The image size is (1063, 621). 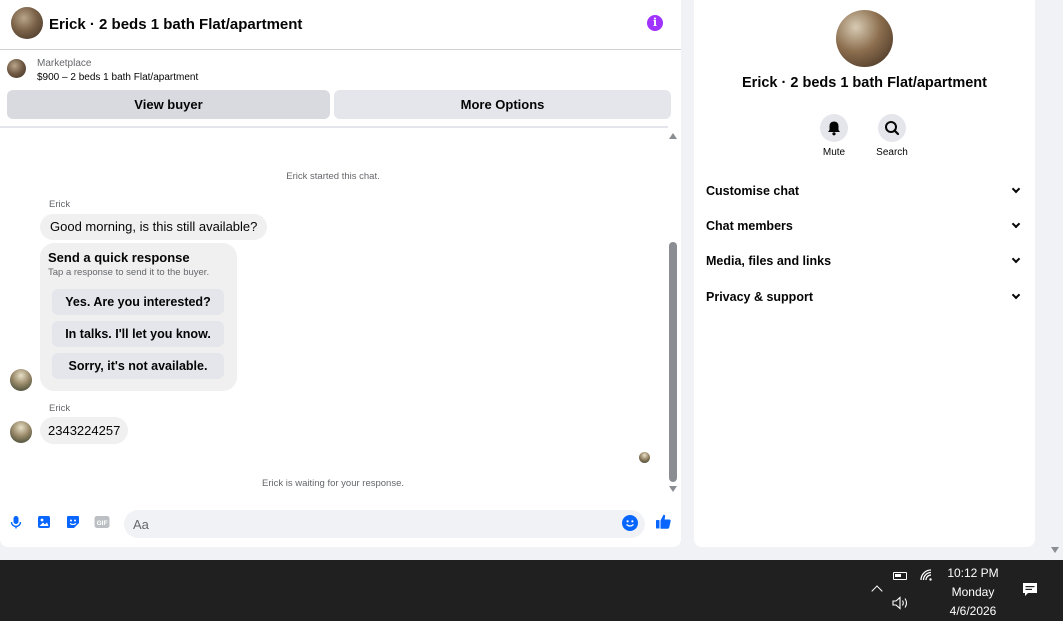 What do you see at coordinates (333, 176) in the screenshot?
I see `chat-started-notice: Erick started this chat.` at bounding box center [333, 176].